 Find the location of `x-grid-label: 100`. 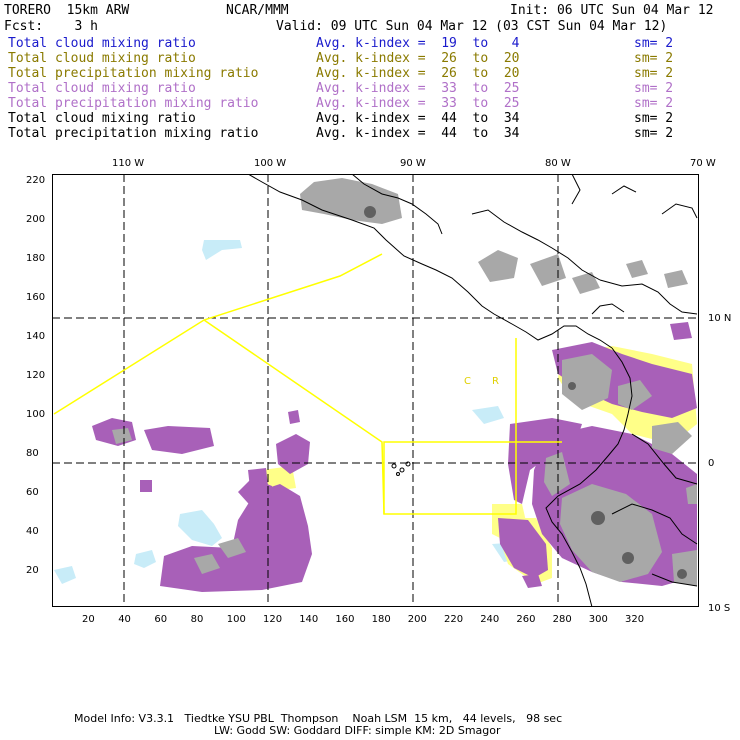

x-grid-label: 100 is located at coordinates (236, 619).